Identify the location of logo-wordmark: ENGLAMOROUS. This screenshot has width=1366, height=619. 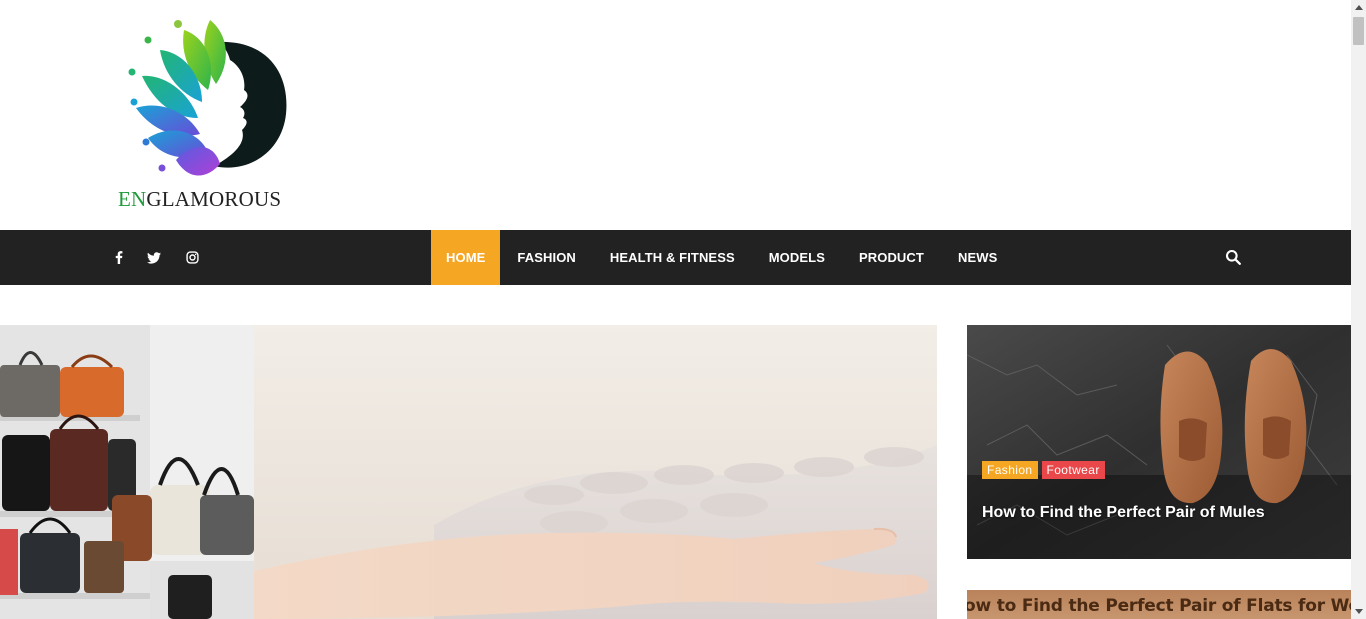
(199, 199).